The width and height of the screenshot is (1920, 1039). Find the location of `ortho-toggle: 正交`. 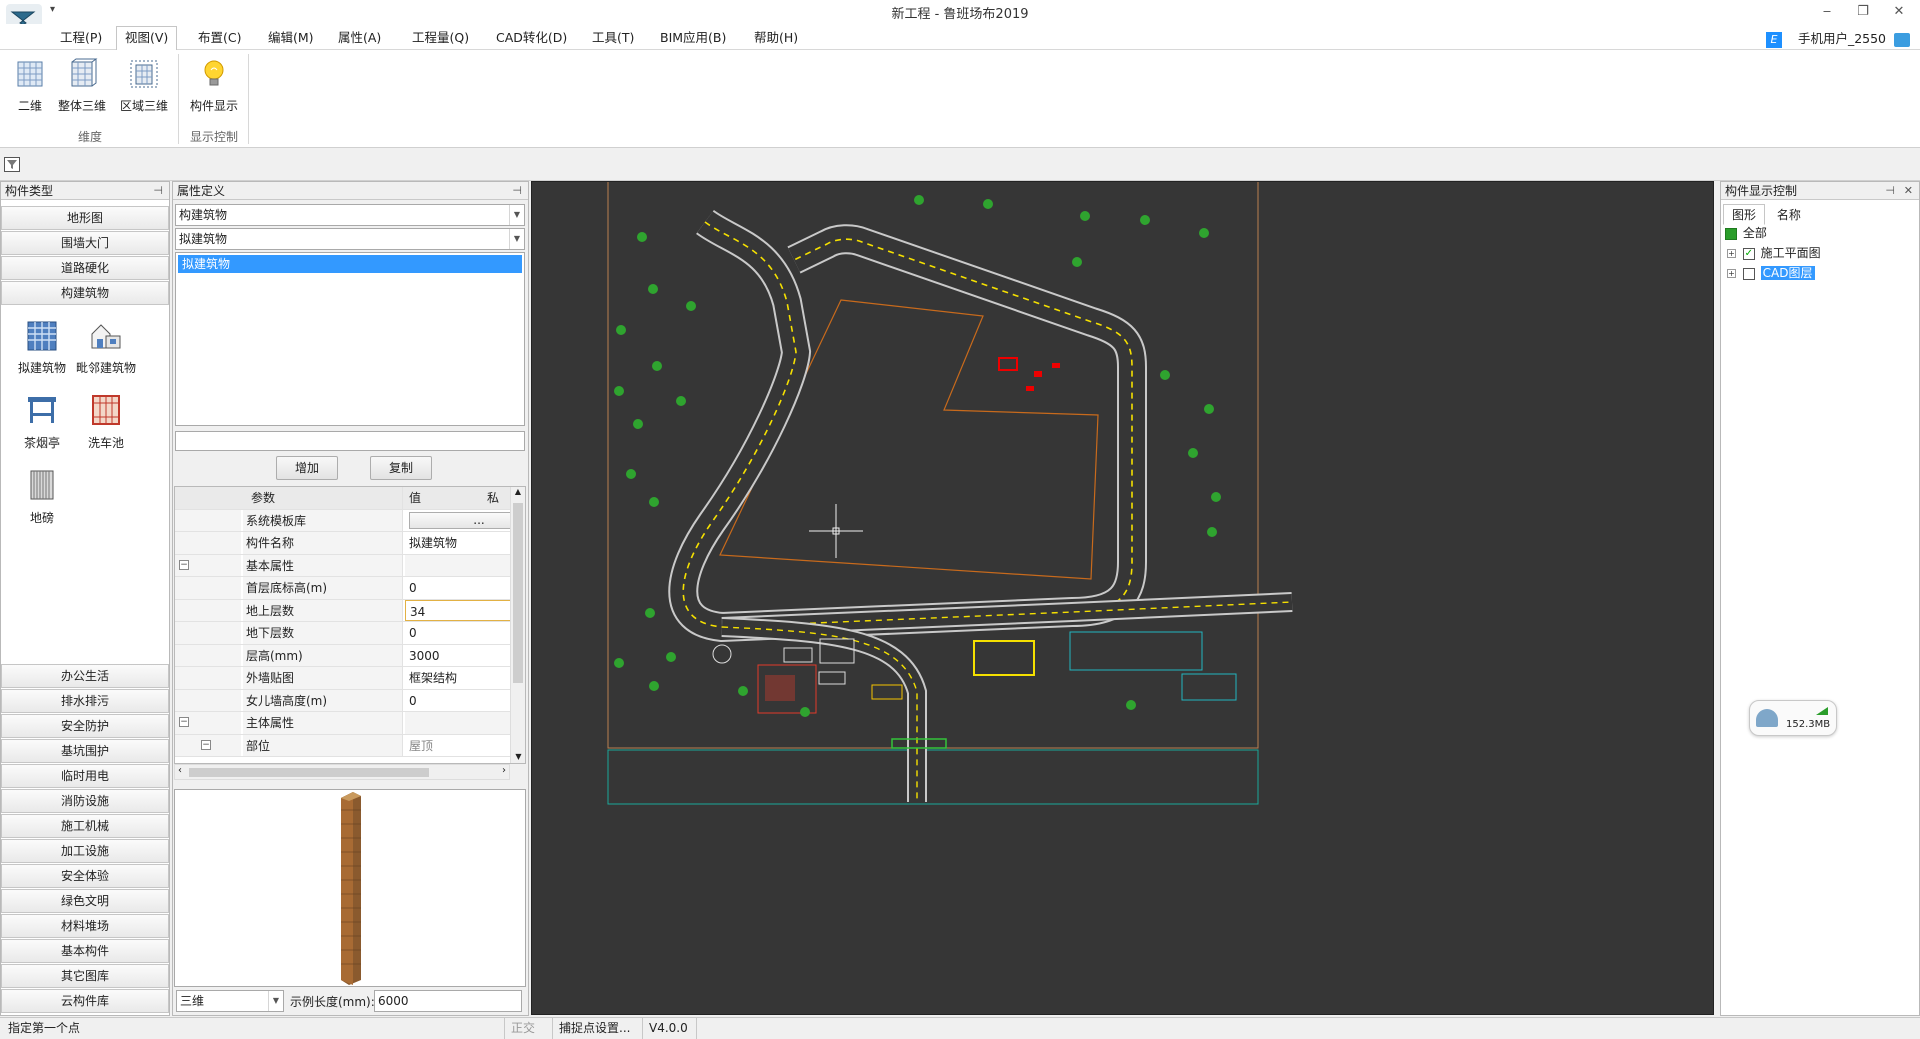

ortho-toggle: 正交 is located at coordinates (522, 1028).